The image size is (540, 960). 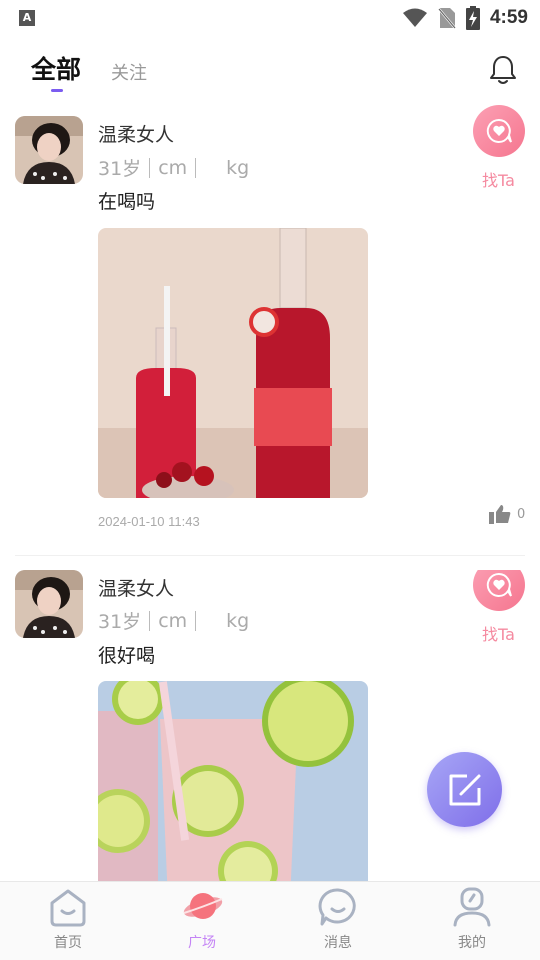 I want to click on app-notification-icon: A, so click(x=27, y=18).